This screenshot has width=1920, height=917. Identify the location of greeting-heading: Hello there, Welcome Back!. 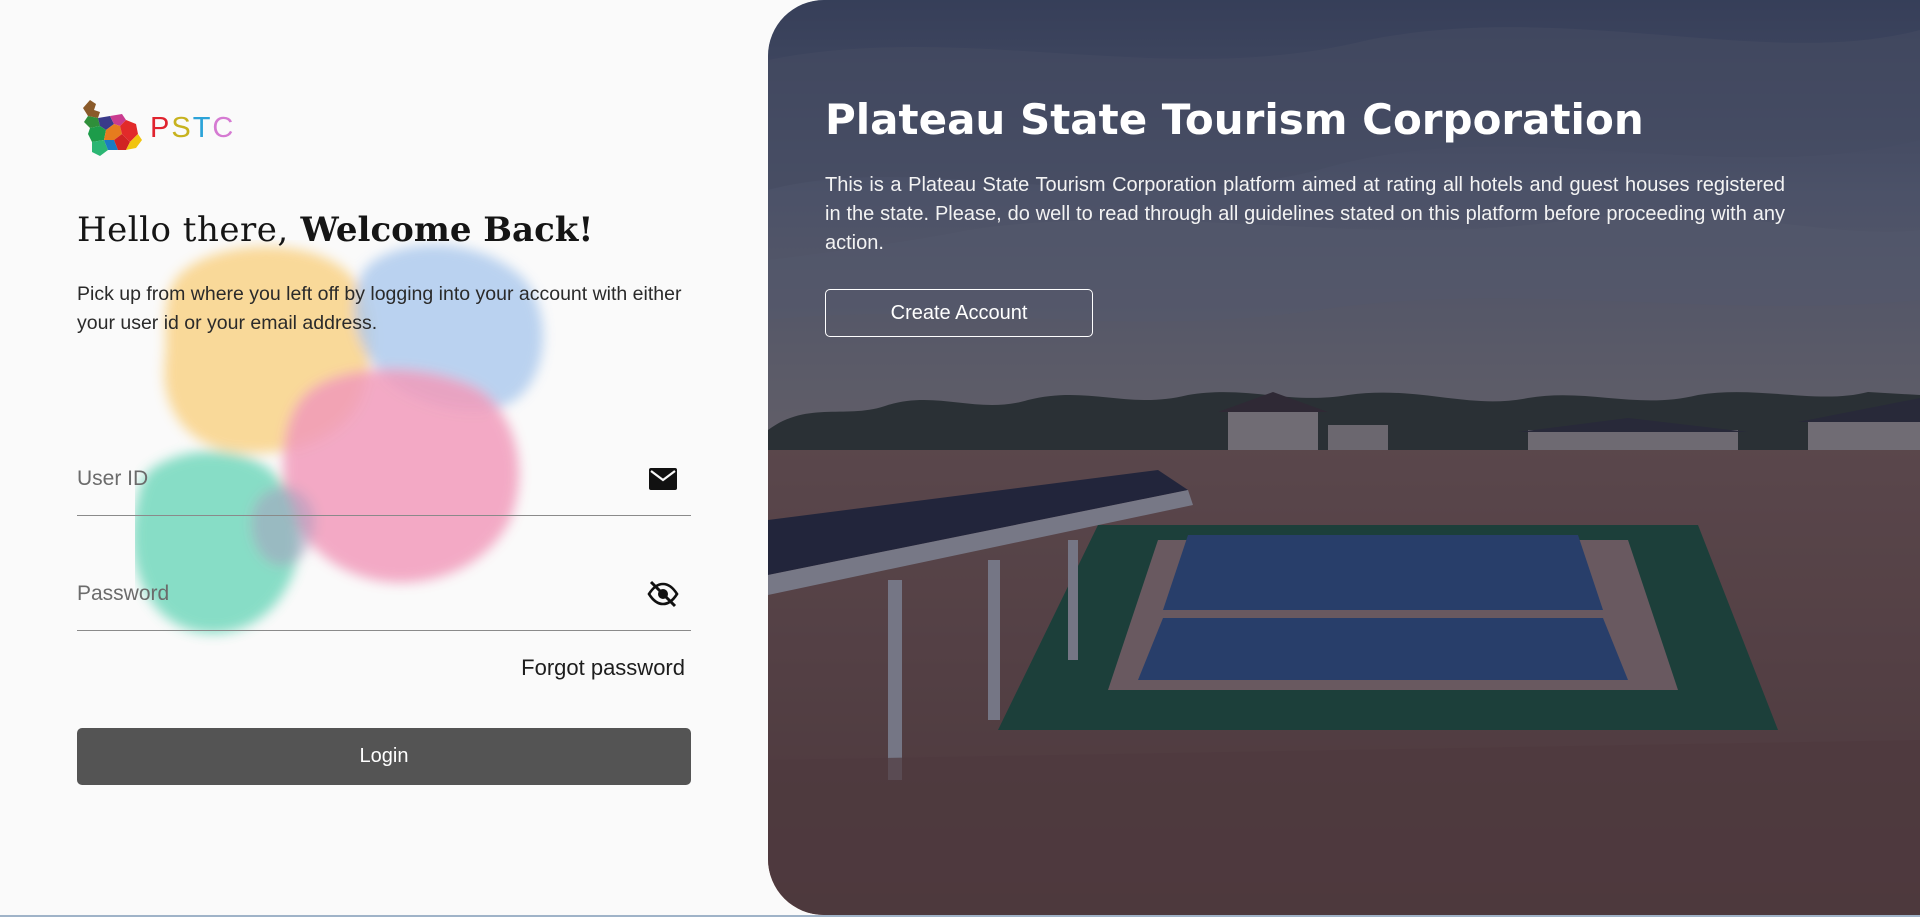
(335, 230).